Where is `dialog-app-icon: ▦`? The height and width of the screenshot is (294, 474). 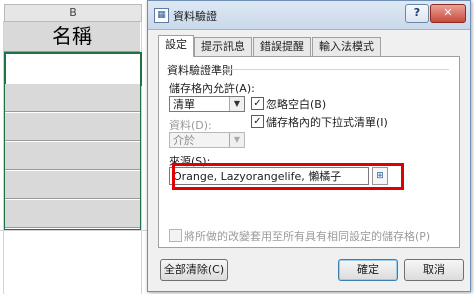
dialog-app-icon: ▦ is located at coordinates (161, 15).